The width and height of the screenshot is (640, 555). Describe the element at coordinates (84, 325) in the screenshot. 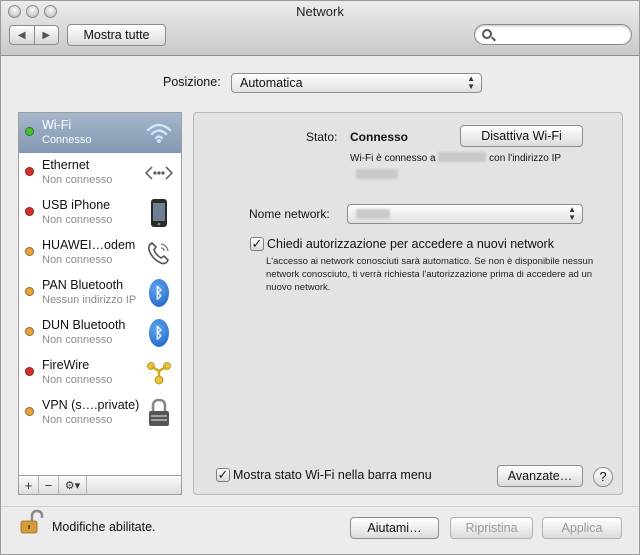

I see `service-name: DUN Bluetooth` at that location.